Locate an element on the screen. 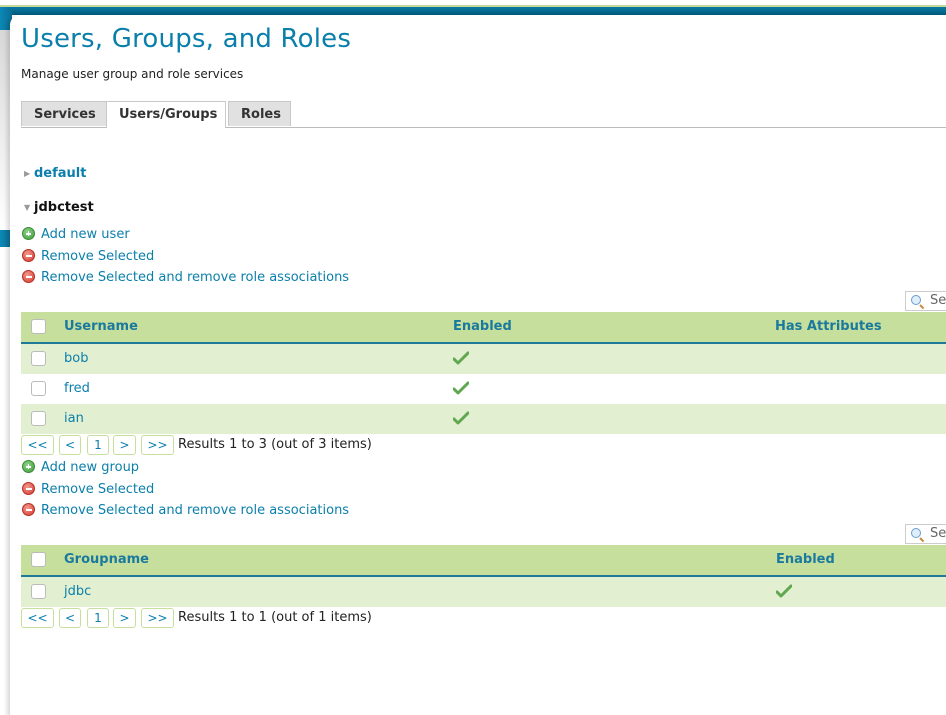 The width and height of the screenshot is (946, 715). tab-bar: Services Users/Groups Roles is located at coordinates (483, 114).